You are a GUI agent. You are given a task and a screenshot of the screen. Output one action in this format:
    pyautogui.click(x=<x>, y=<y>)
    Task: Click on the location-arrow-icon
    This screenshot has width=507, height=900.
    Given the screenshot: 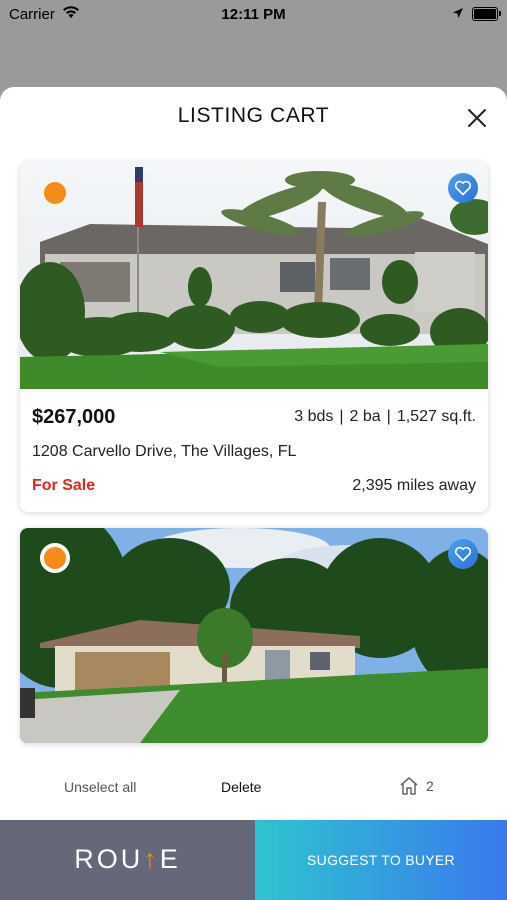 What is the action you would take?
    pyautogui.click(x=458, y=14)
    